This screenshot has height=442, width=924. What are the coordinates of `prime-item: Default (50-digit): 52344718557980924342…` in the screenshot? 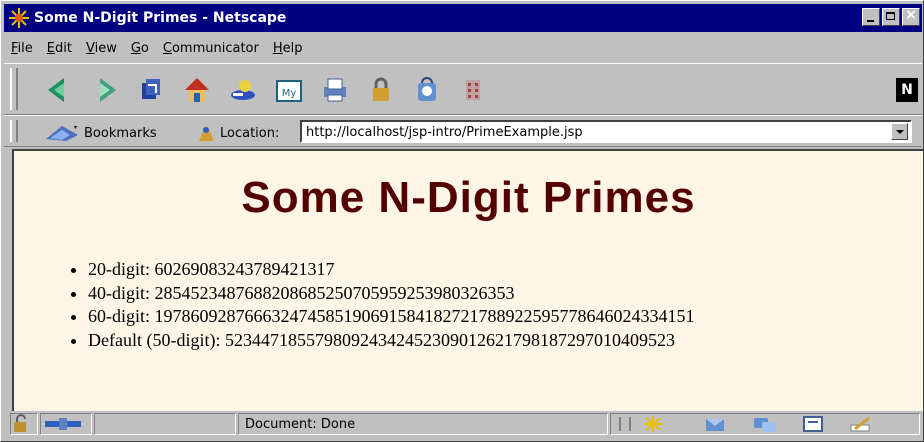 It's located at (391, 341).